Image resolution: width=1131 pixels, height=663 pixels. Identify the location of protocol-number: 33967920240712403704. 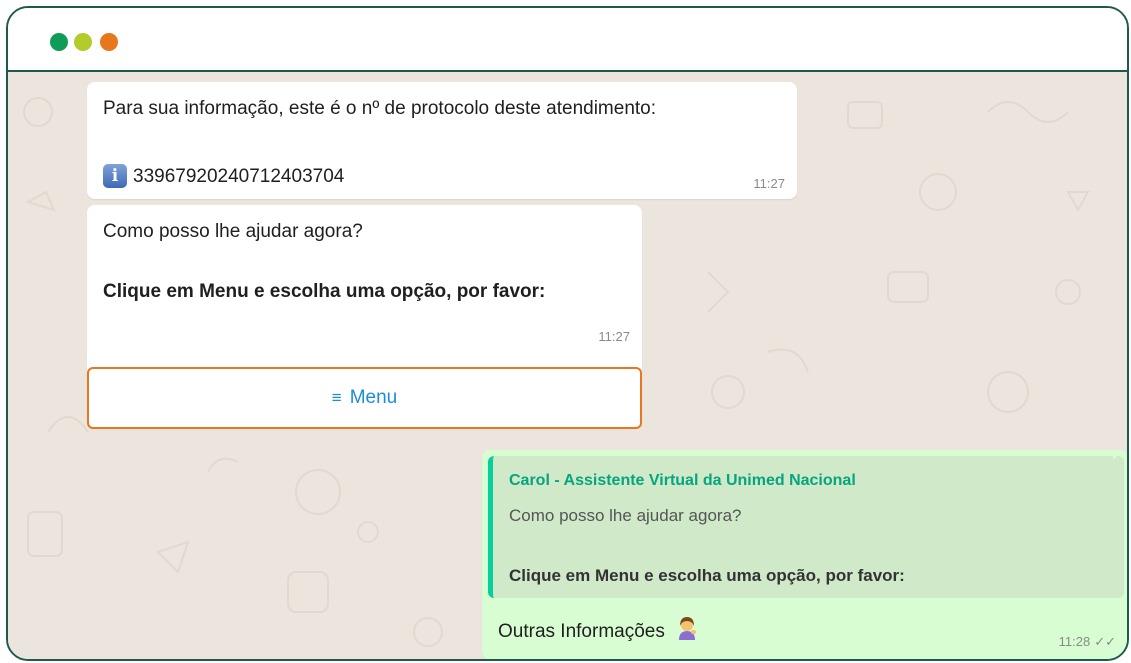
(239, 176).